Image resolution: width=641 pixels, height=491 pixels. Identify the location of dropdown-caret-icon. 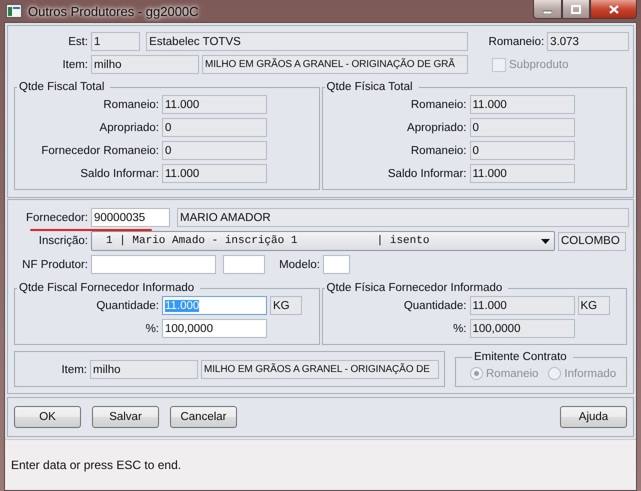
(545, 241).